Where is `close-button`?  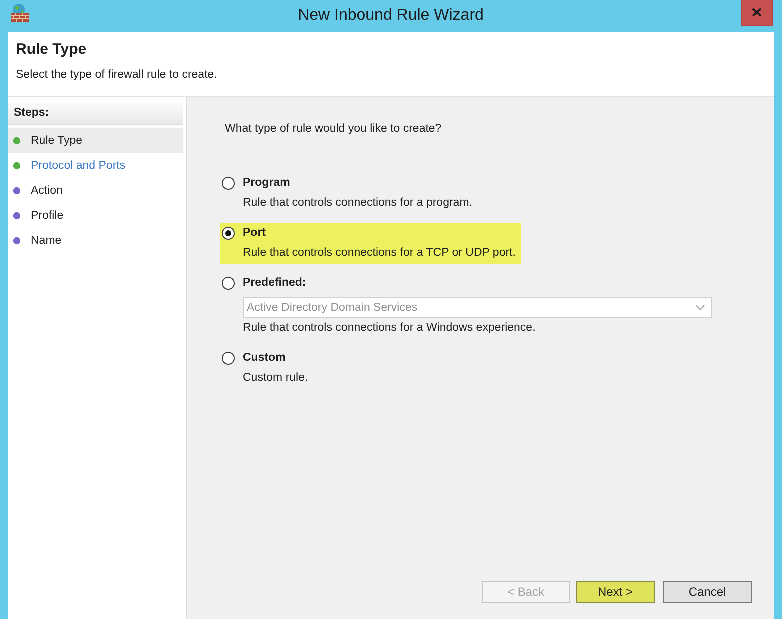 close-button is located at coordinates (757, 13).